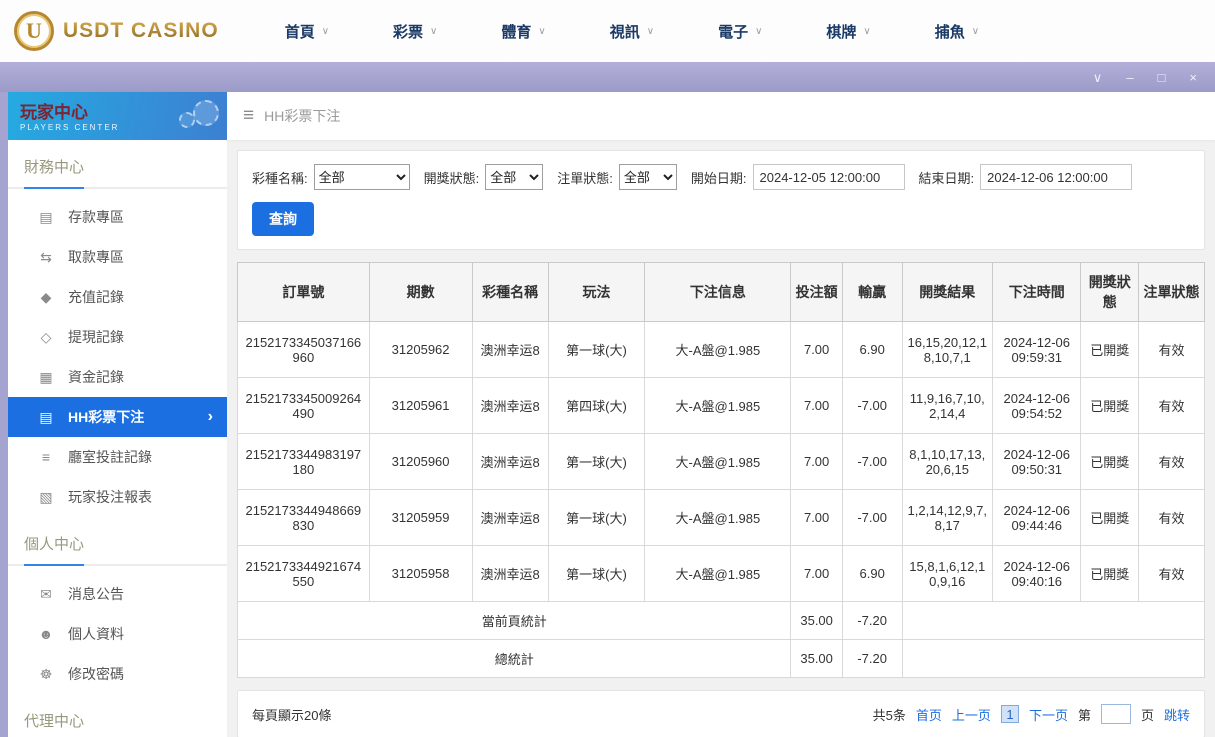  I want to click on sidebar-item-label: 取款專區, so click(96, 257).